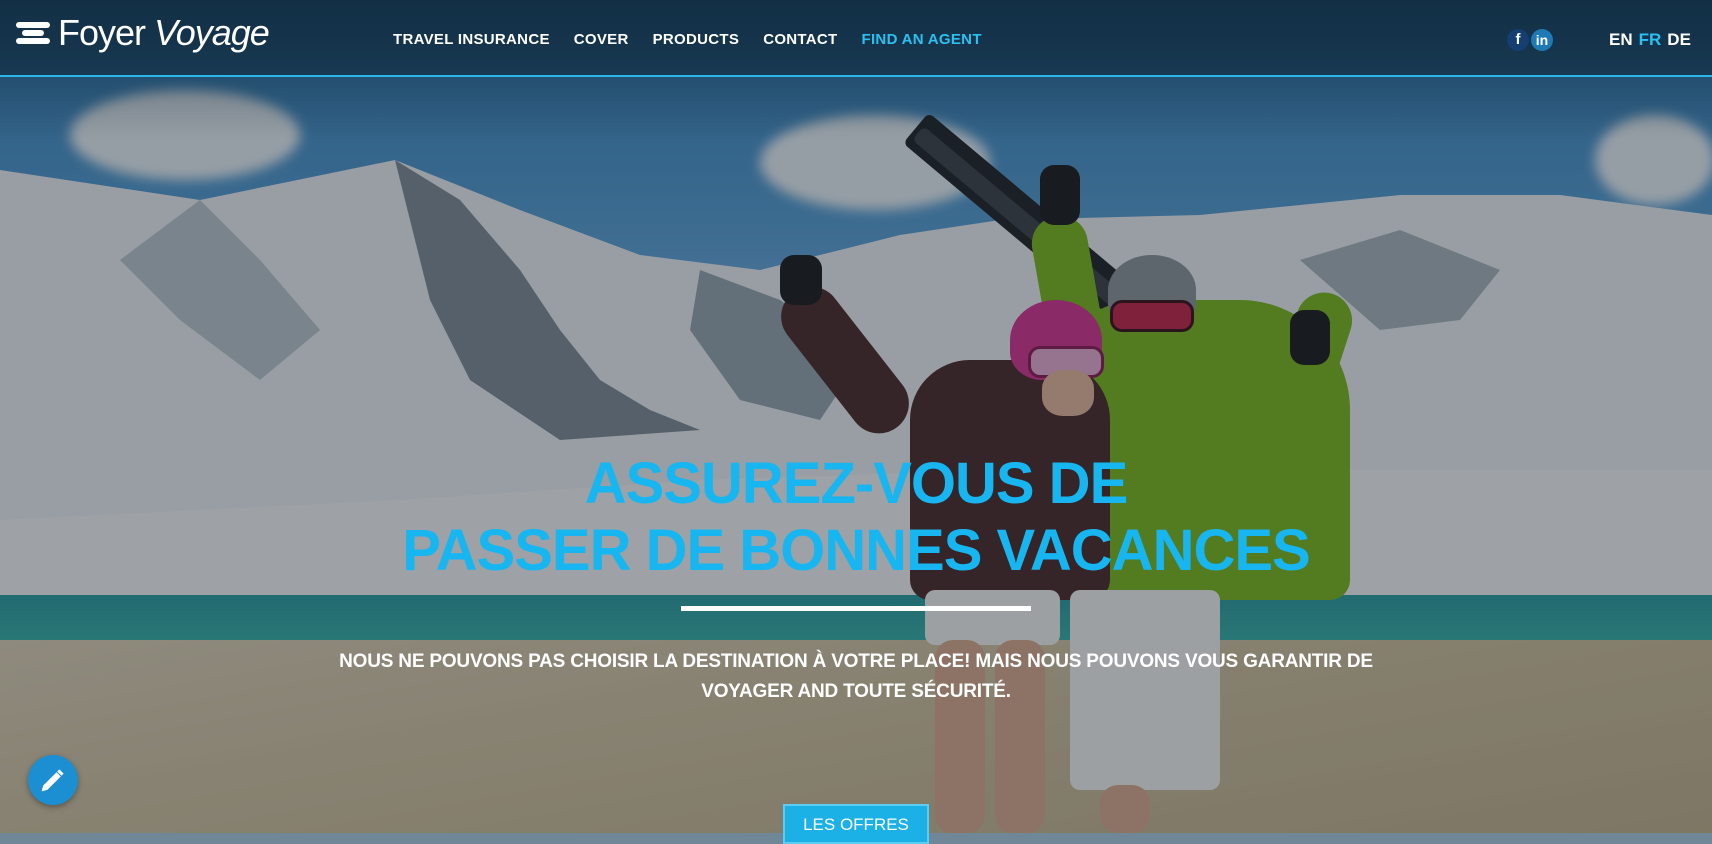 Image resolution: width=1712 pixels, height=844 pixels. Describe the element at coordinates (33, 33) in the screenshot. I see `foyer-logo-mark-icon` at that location.